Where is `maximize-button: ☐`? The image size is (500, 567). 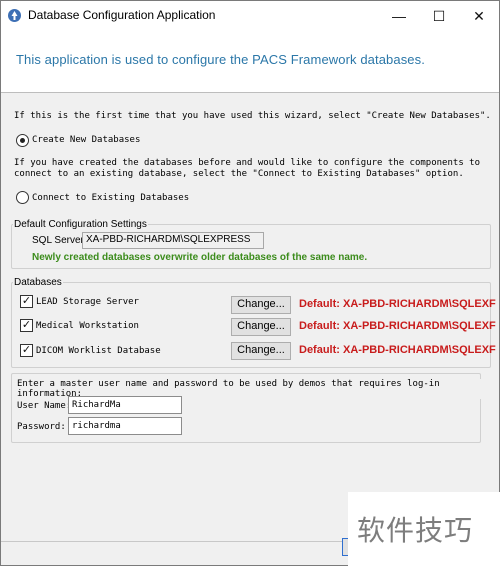
maximize-button: ☐ is located at coordinates (439, 16).